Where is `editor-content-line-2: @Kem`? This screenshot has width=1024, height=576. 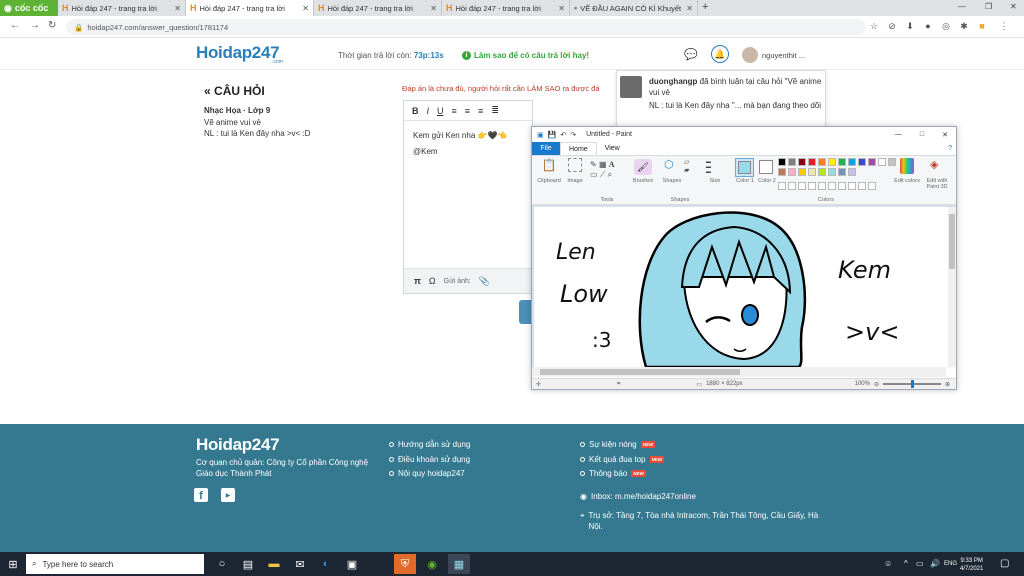
editor-content-line-2: @Kem is located at coordinates (425, 151).